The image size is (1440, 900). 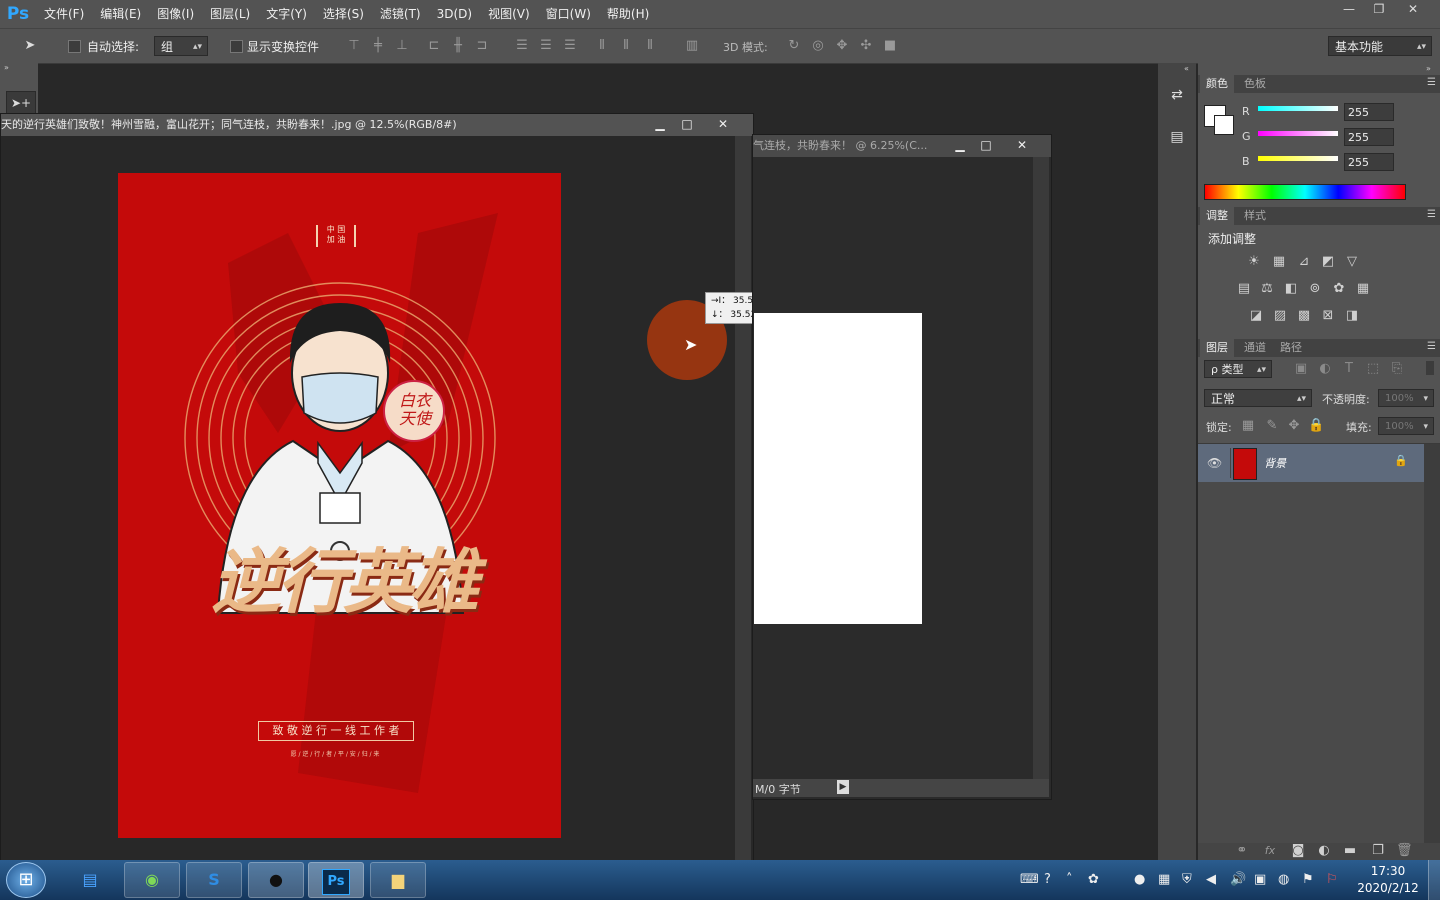 What do you see at coordinates (1316, 426) in the screenshot?
I see `lock-all-icon: 🔒` at bounding box center [1316, 426].